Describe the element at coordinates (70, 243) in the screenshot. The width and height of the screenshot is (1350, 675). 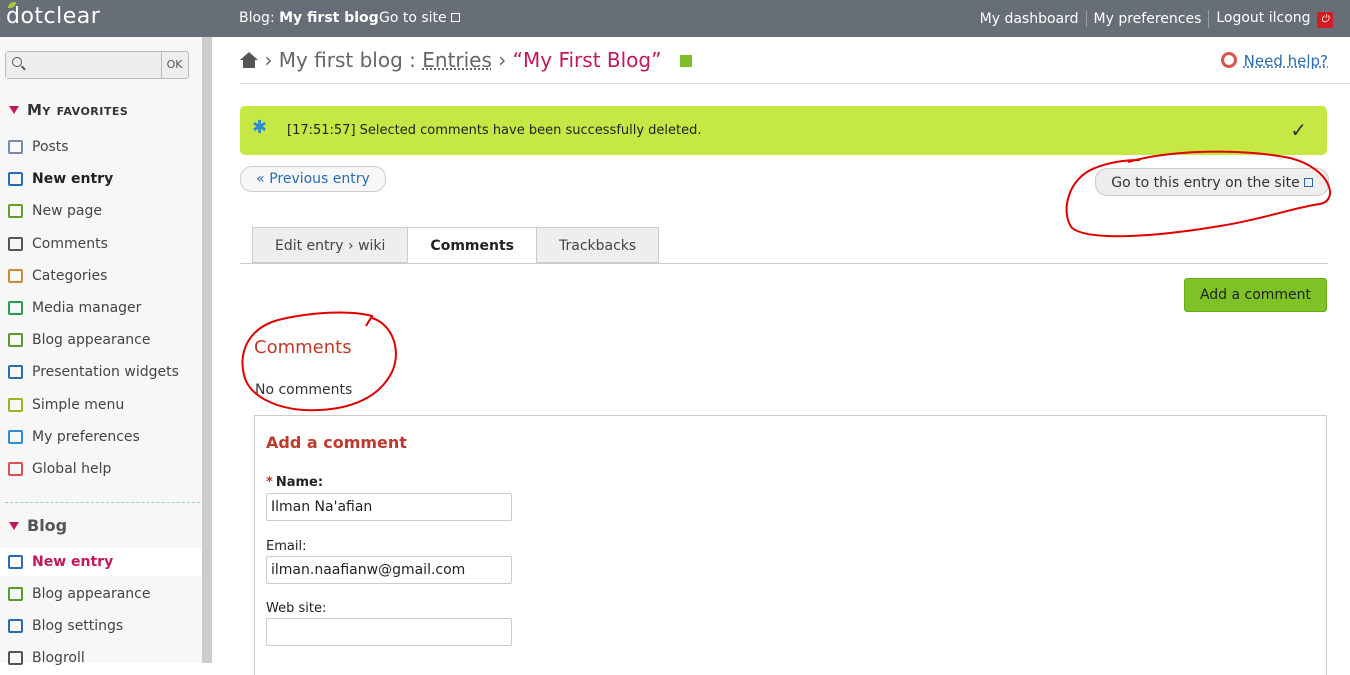
I see `menu-item-label: Comments` at that location.